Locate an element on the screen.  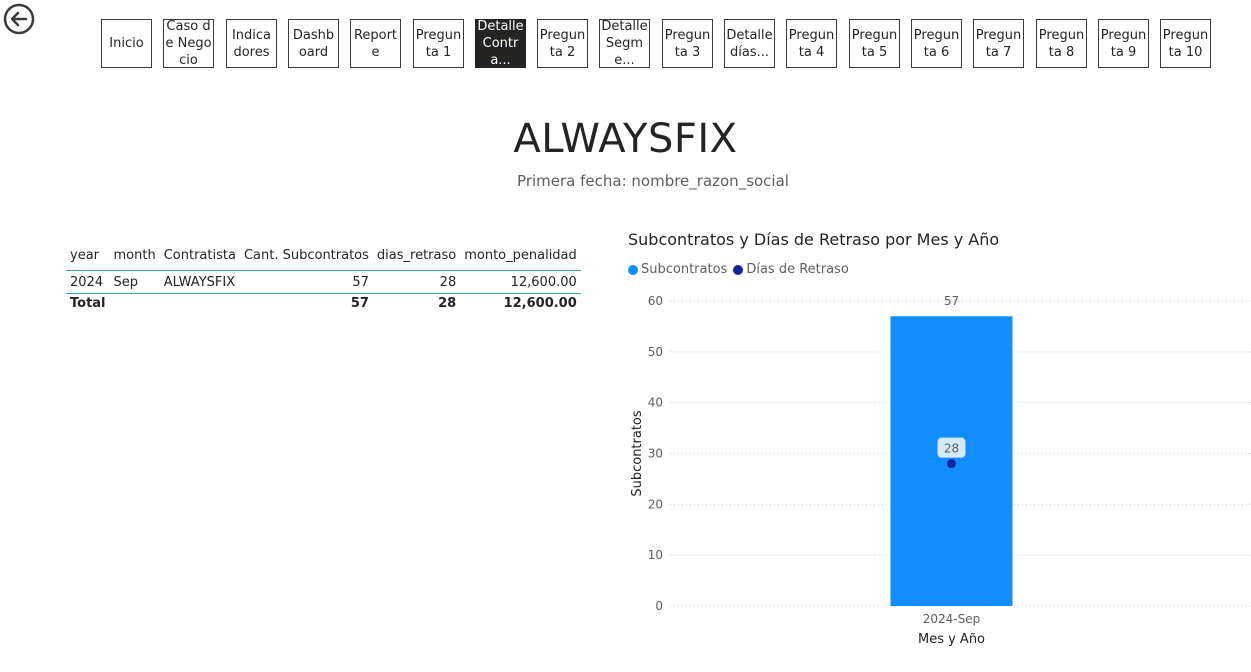
legend-item-dias-retraso: Días de Retraso is located at coordinates (791, 269).